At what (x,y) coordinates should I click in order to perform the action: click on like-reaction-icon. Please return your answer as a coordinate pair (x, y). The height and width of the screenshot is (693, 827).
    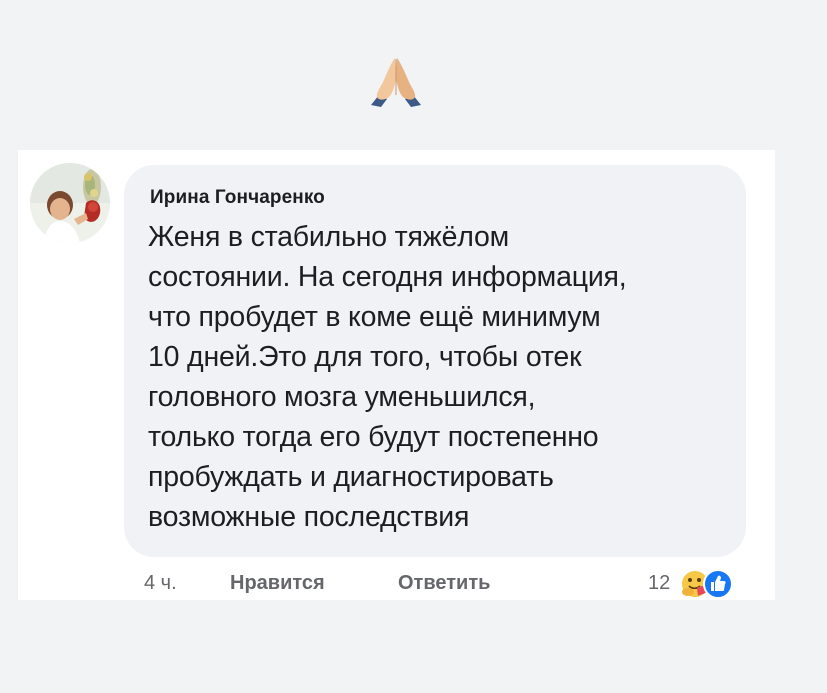
    Looking at the image, I should click on (718, 584).